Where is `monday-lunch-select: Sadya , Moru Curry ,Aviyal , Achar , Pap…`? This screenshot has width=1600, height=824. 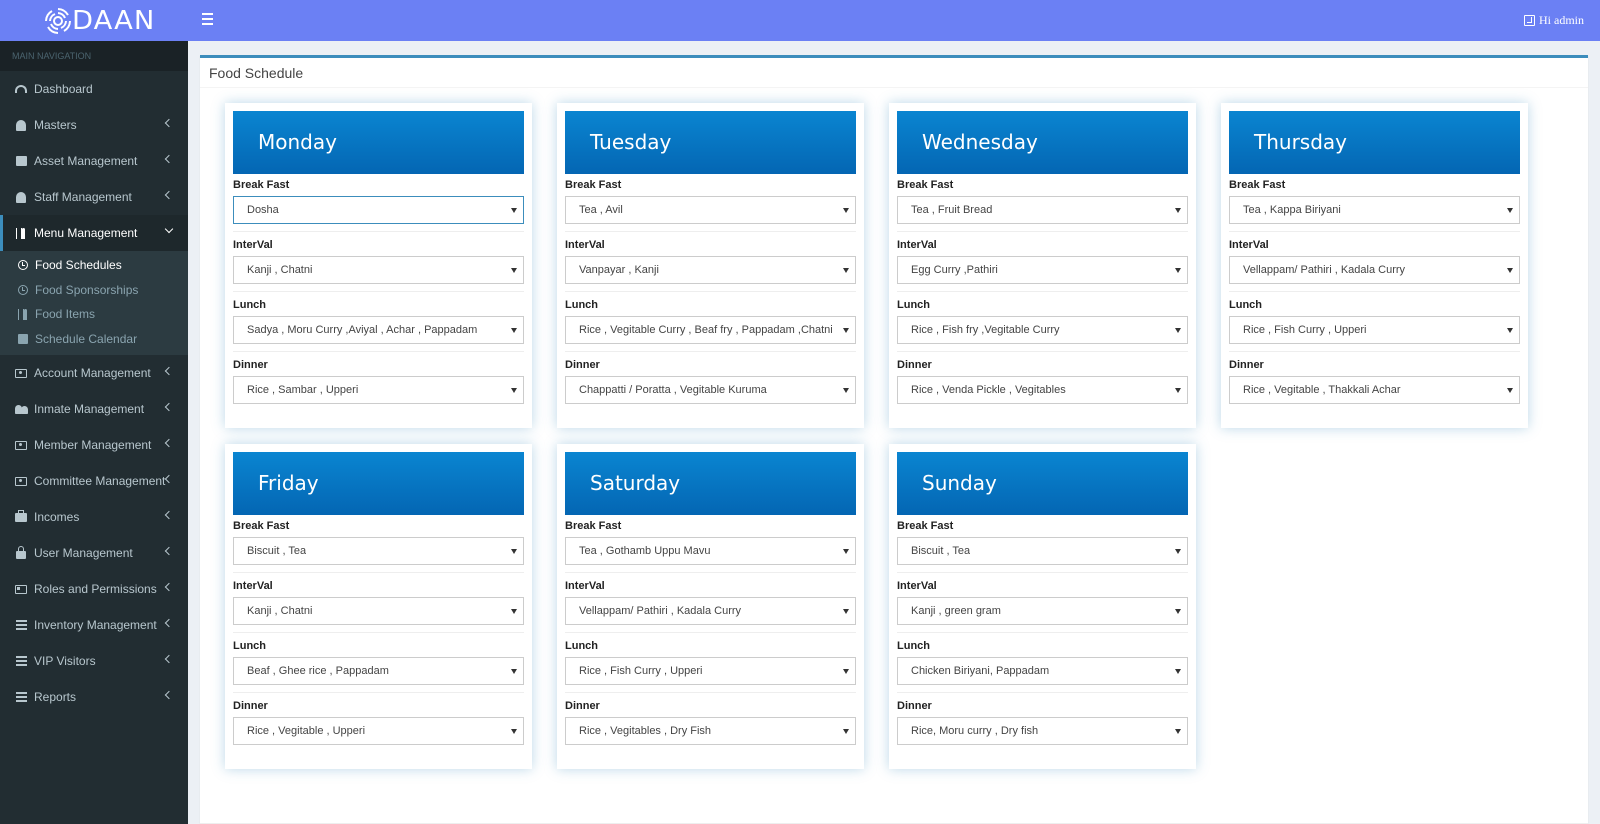
monday-lunch-select: Sadya , Moru Curry ,Aviyal , Achar , Pap… is located at coordinates (378, 330).